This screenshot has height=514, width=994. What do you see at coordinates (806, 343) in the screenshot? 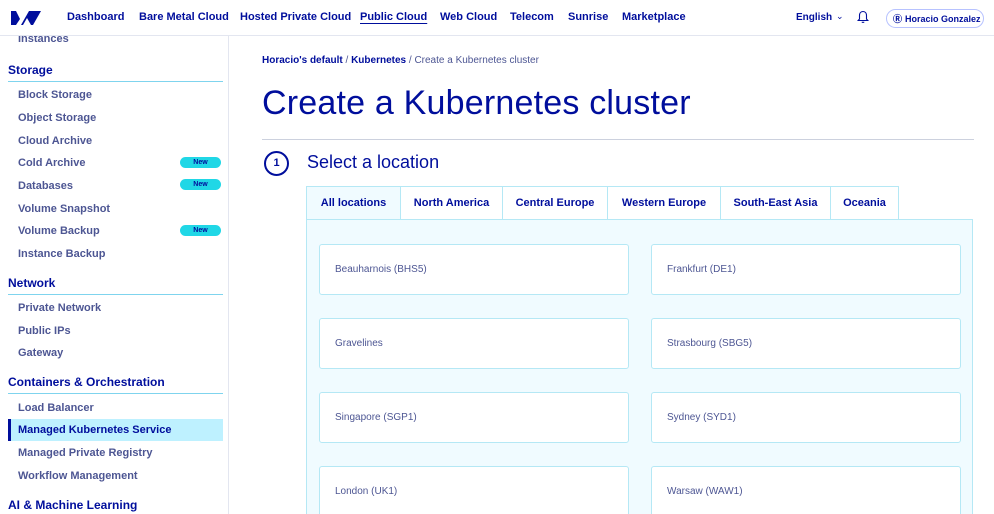
I see `location-card-sbg5: Strasbourg (SBG5)` at bounding box center [806, 343].